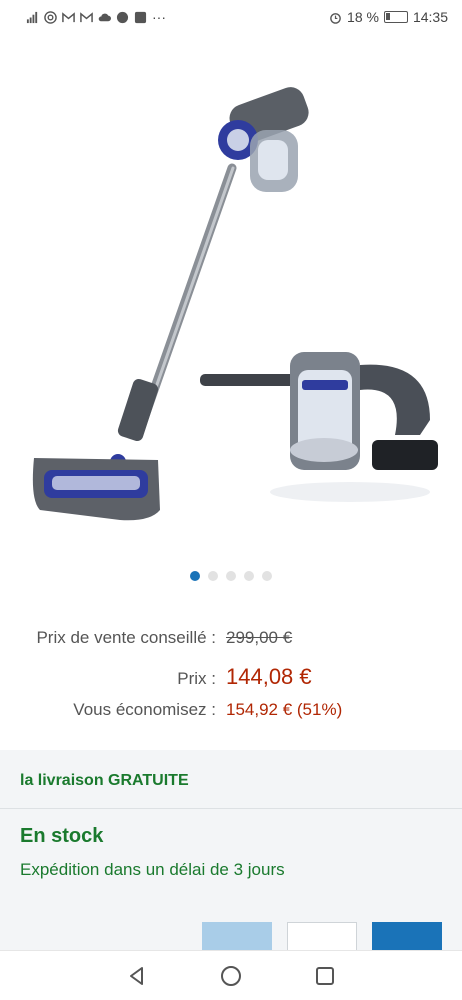  I want to click on savings-row: Vous économisez : 154,92 € (51%), so click(231, 718).